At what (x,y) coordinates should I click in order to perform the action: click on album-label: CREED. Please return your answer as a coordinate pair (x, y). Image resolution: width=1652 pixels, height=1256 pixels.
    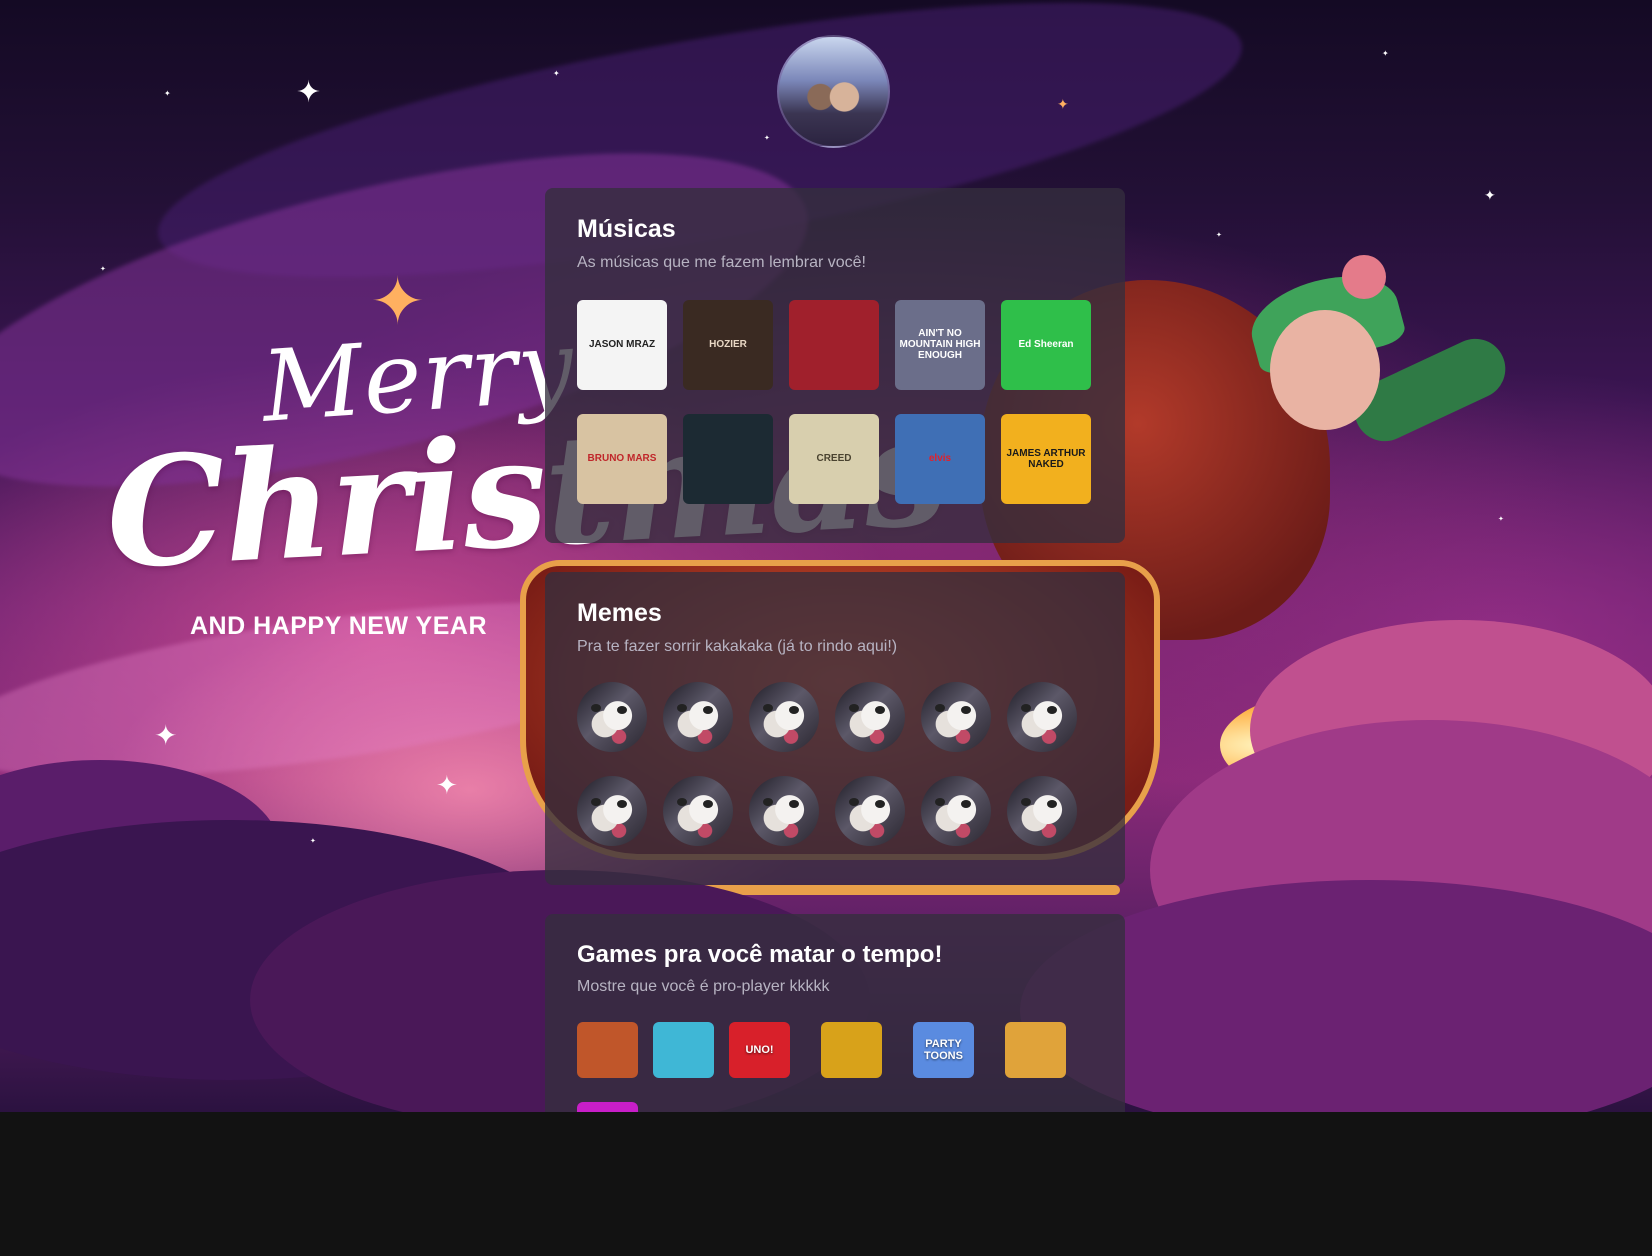
    Looking at the image, I should click on (834, 458).